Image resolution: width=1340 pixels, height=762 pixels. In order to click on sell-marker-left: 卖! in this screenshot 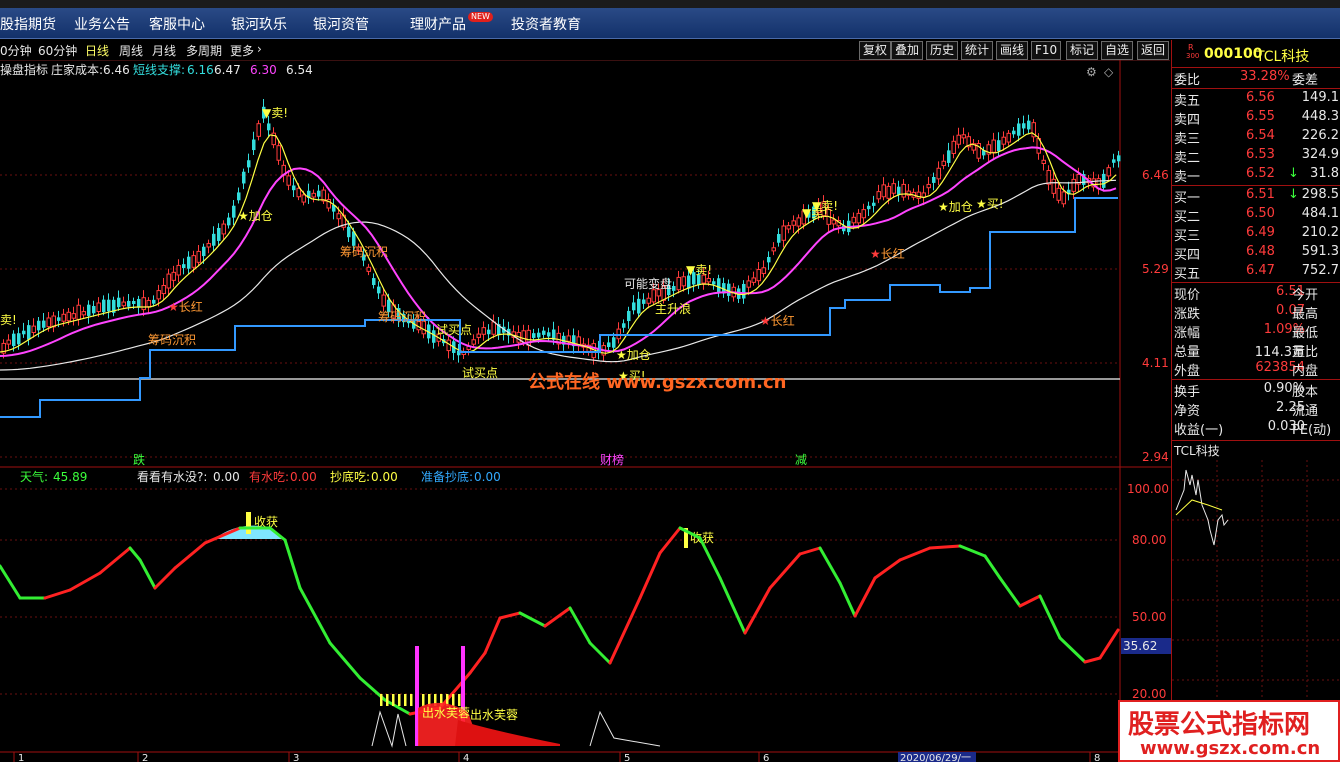, I will do `click(8, 320)`.